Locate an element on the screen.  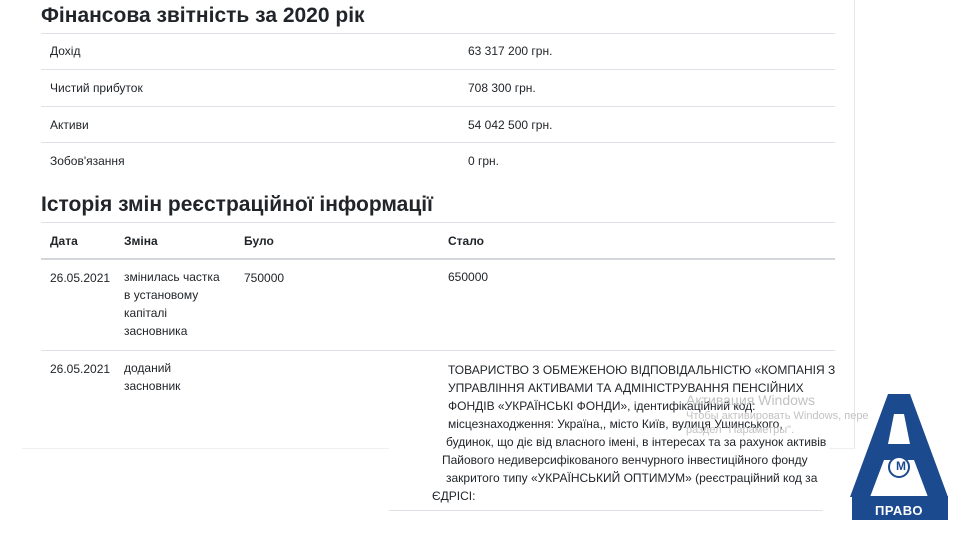
history-title: Історія змін реєстраційної інформації is located at coordinates (237, 204).